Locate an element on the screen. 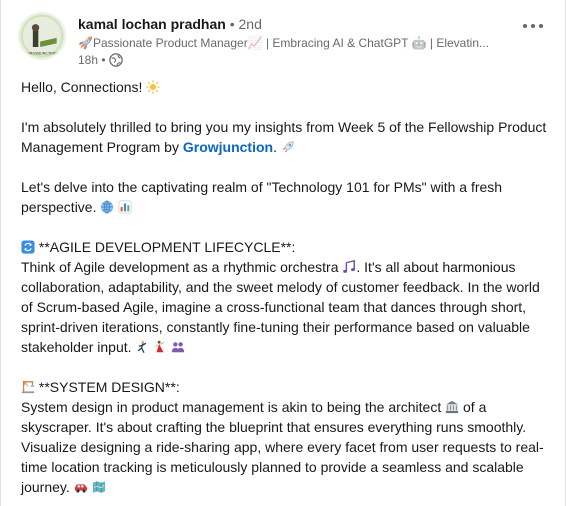 The image size is (566, 506). dancer-man-icon is located at coordinates (142, 346).